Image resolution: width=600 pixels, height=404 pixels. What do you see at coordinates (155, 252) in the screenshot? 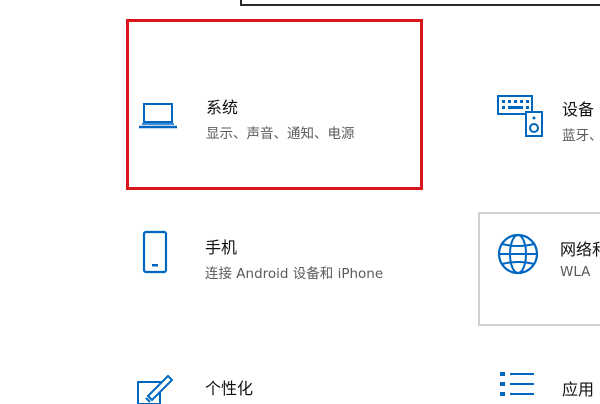
I see `phone-icon` at bounding box center [155, 252].